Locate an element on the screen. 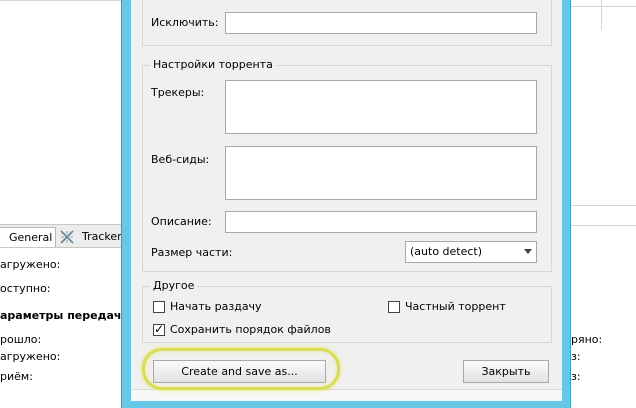 The width and height of the screenshot is (636, 408). start-seeding-checkbox is located at coordinates (159, 307).